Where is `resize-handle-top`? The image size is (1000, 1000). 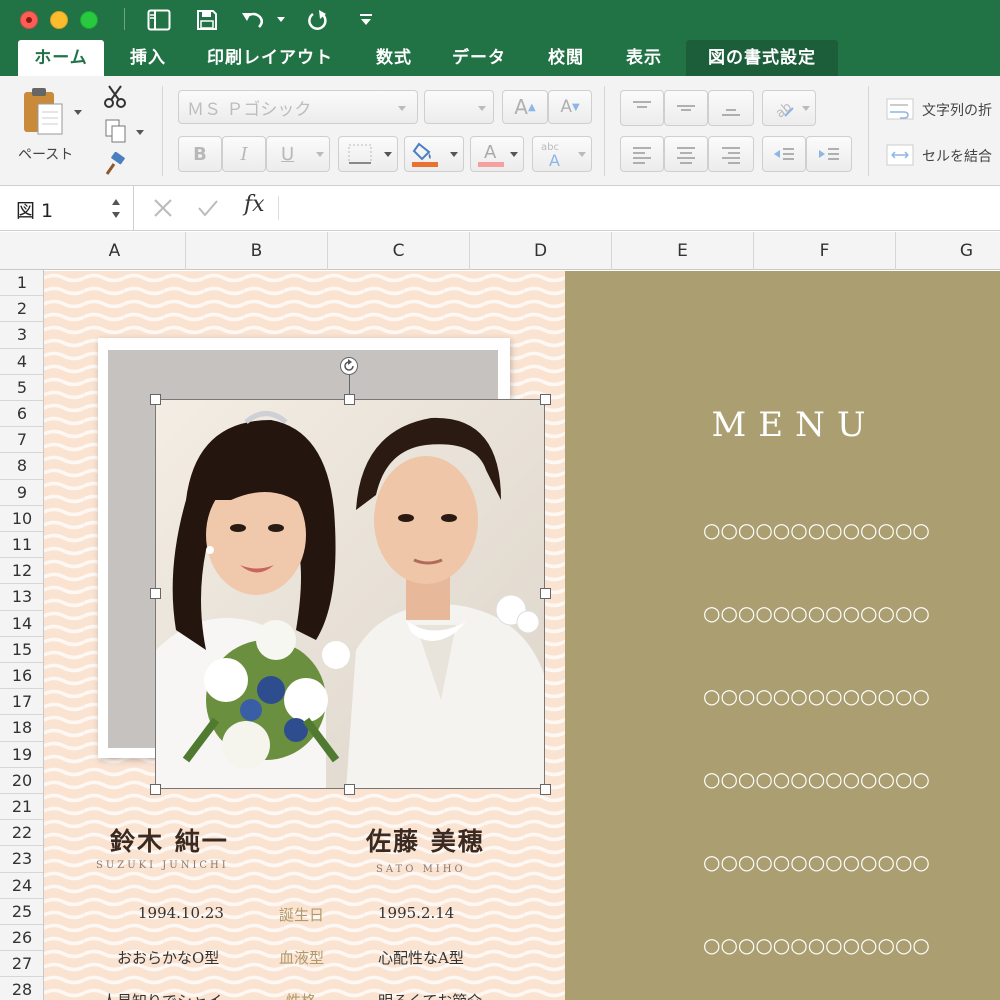 resize-handle-top is located at coordinates (349, 399).